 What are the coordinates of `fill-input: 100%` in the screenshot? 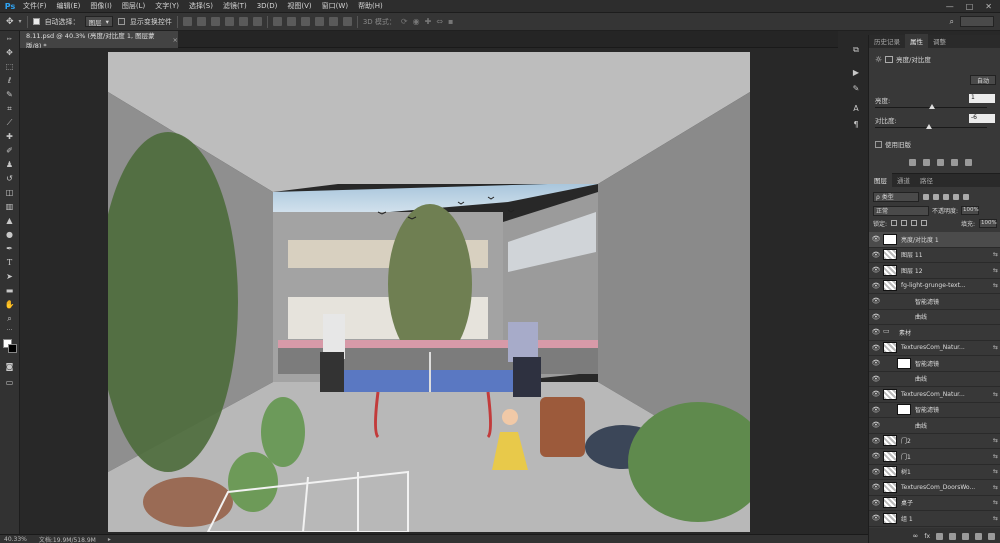 It's located at (988, 223).